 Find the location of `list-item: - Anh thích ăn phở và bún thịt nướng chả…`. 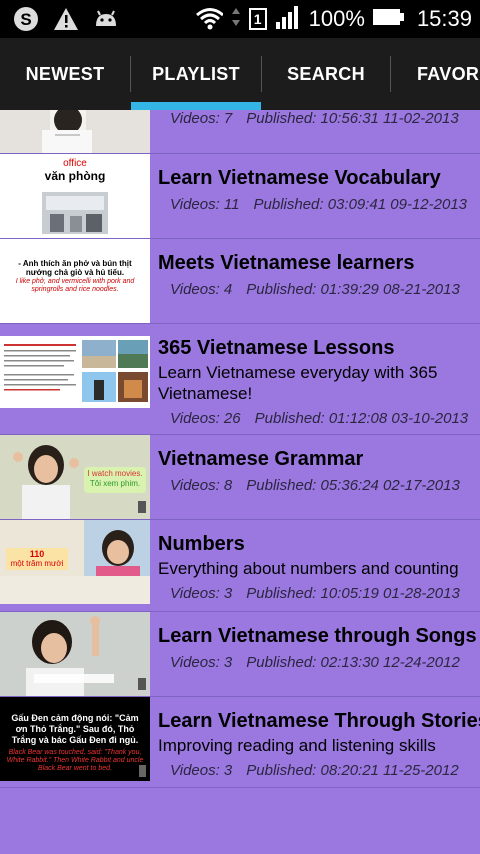

list-item: - Anh thích ăn phở và bún thịt nướng chả… is located at coordinates (240, 281).